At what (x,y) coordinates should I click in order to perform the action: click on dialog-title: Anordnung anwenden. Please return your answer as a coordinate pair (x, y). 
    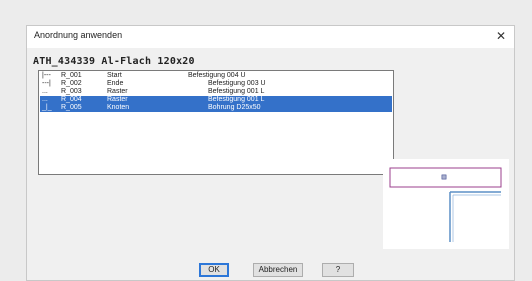
    Looking at the image, I should click on (78, 35).